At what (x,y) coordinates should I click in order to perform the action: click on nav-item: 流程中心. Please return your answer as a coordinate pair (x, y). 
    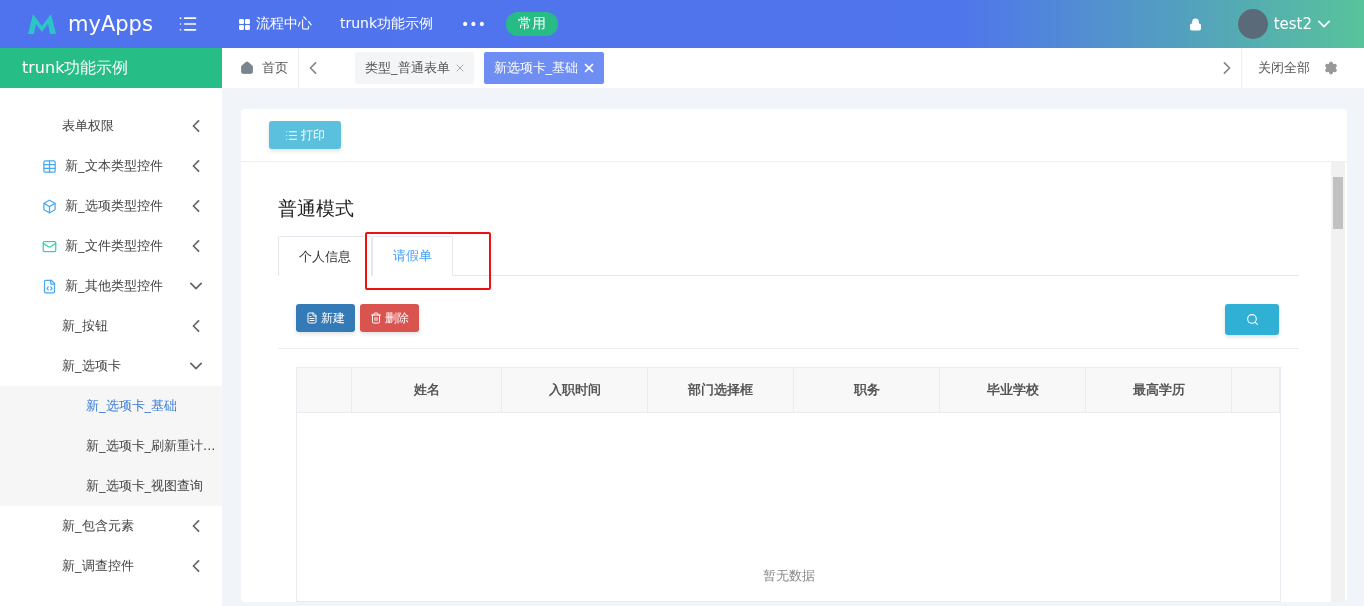
    Looking at the image, I should click on (275, 24).